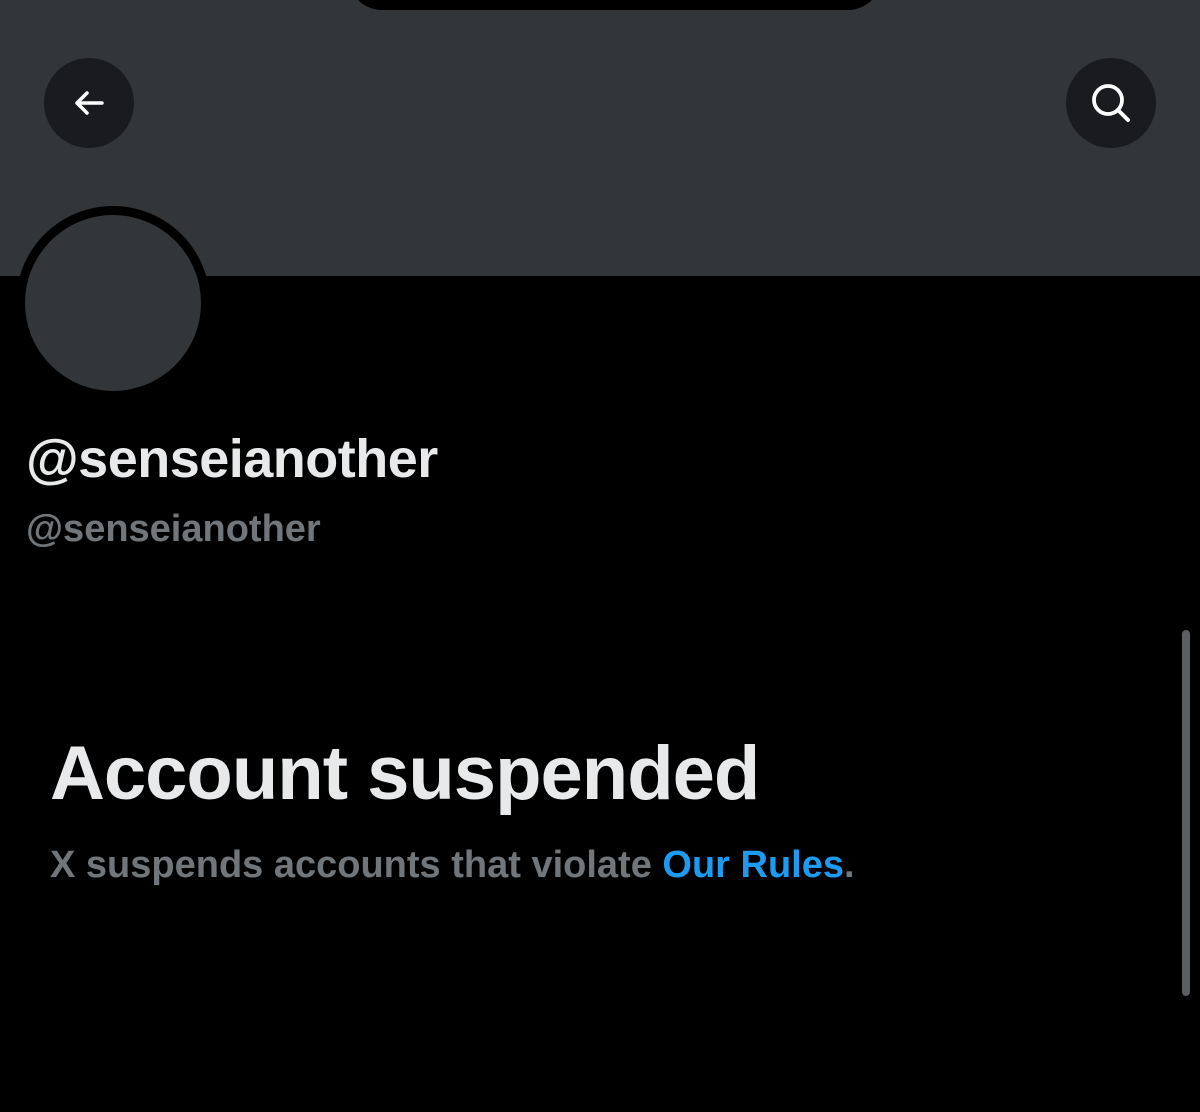  What do you see at coordinates (173, 529) in the screenshot?
I see `profile-handle: @senseianother` at bounding box center [173, 529].